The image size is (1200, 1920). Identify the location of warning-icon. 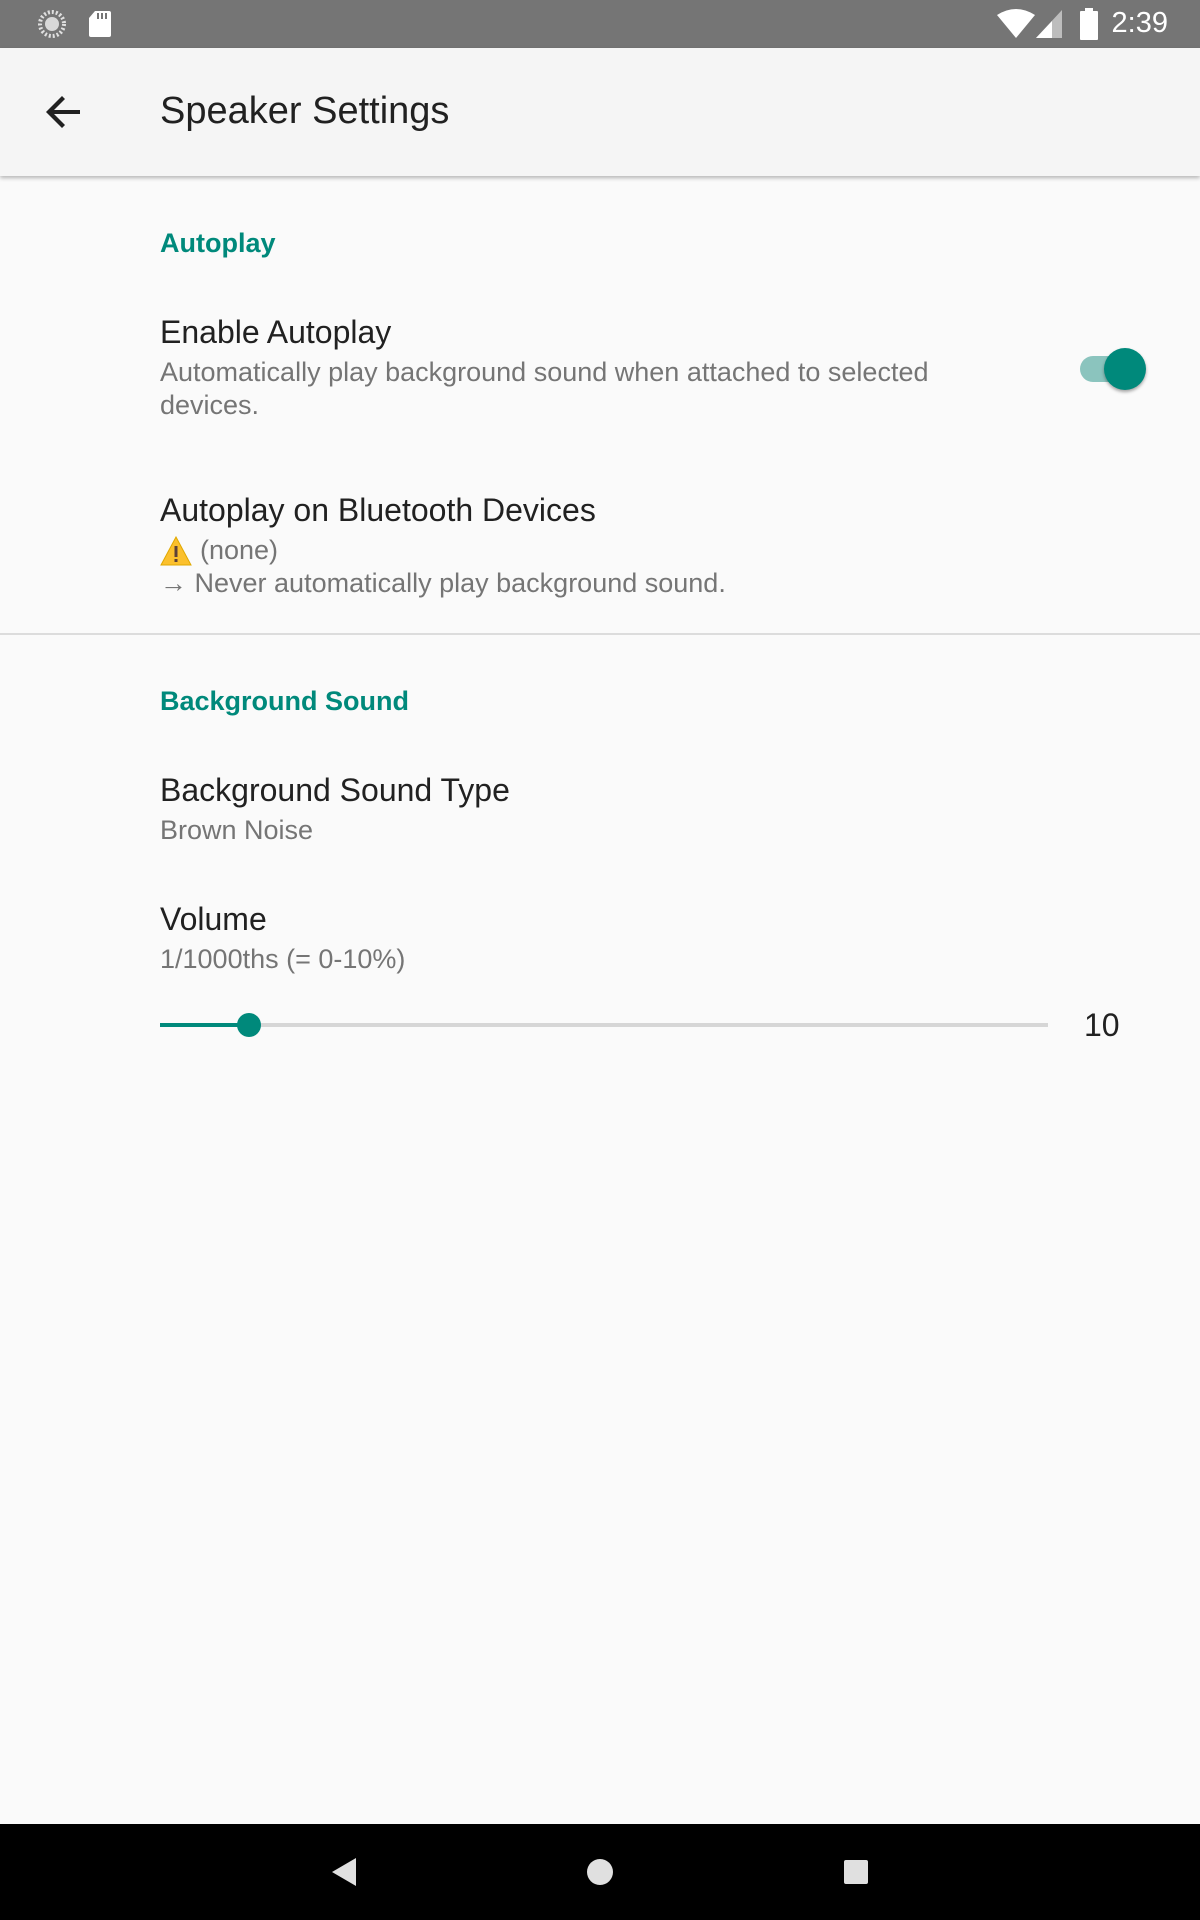
(176, 550).